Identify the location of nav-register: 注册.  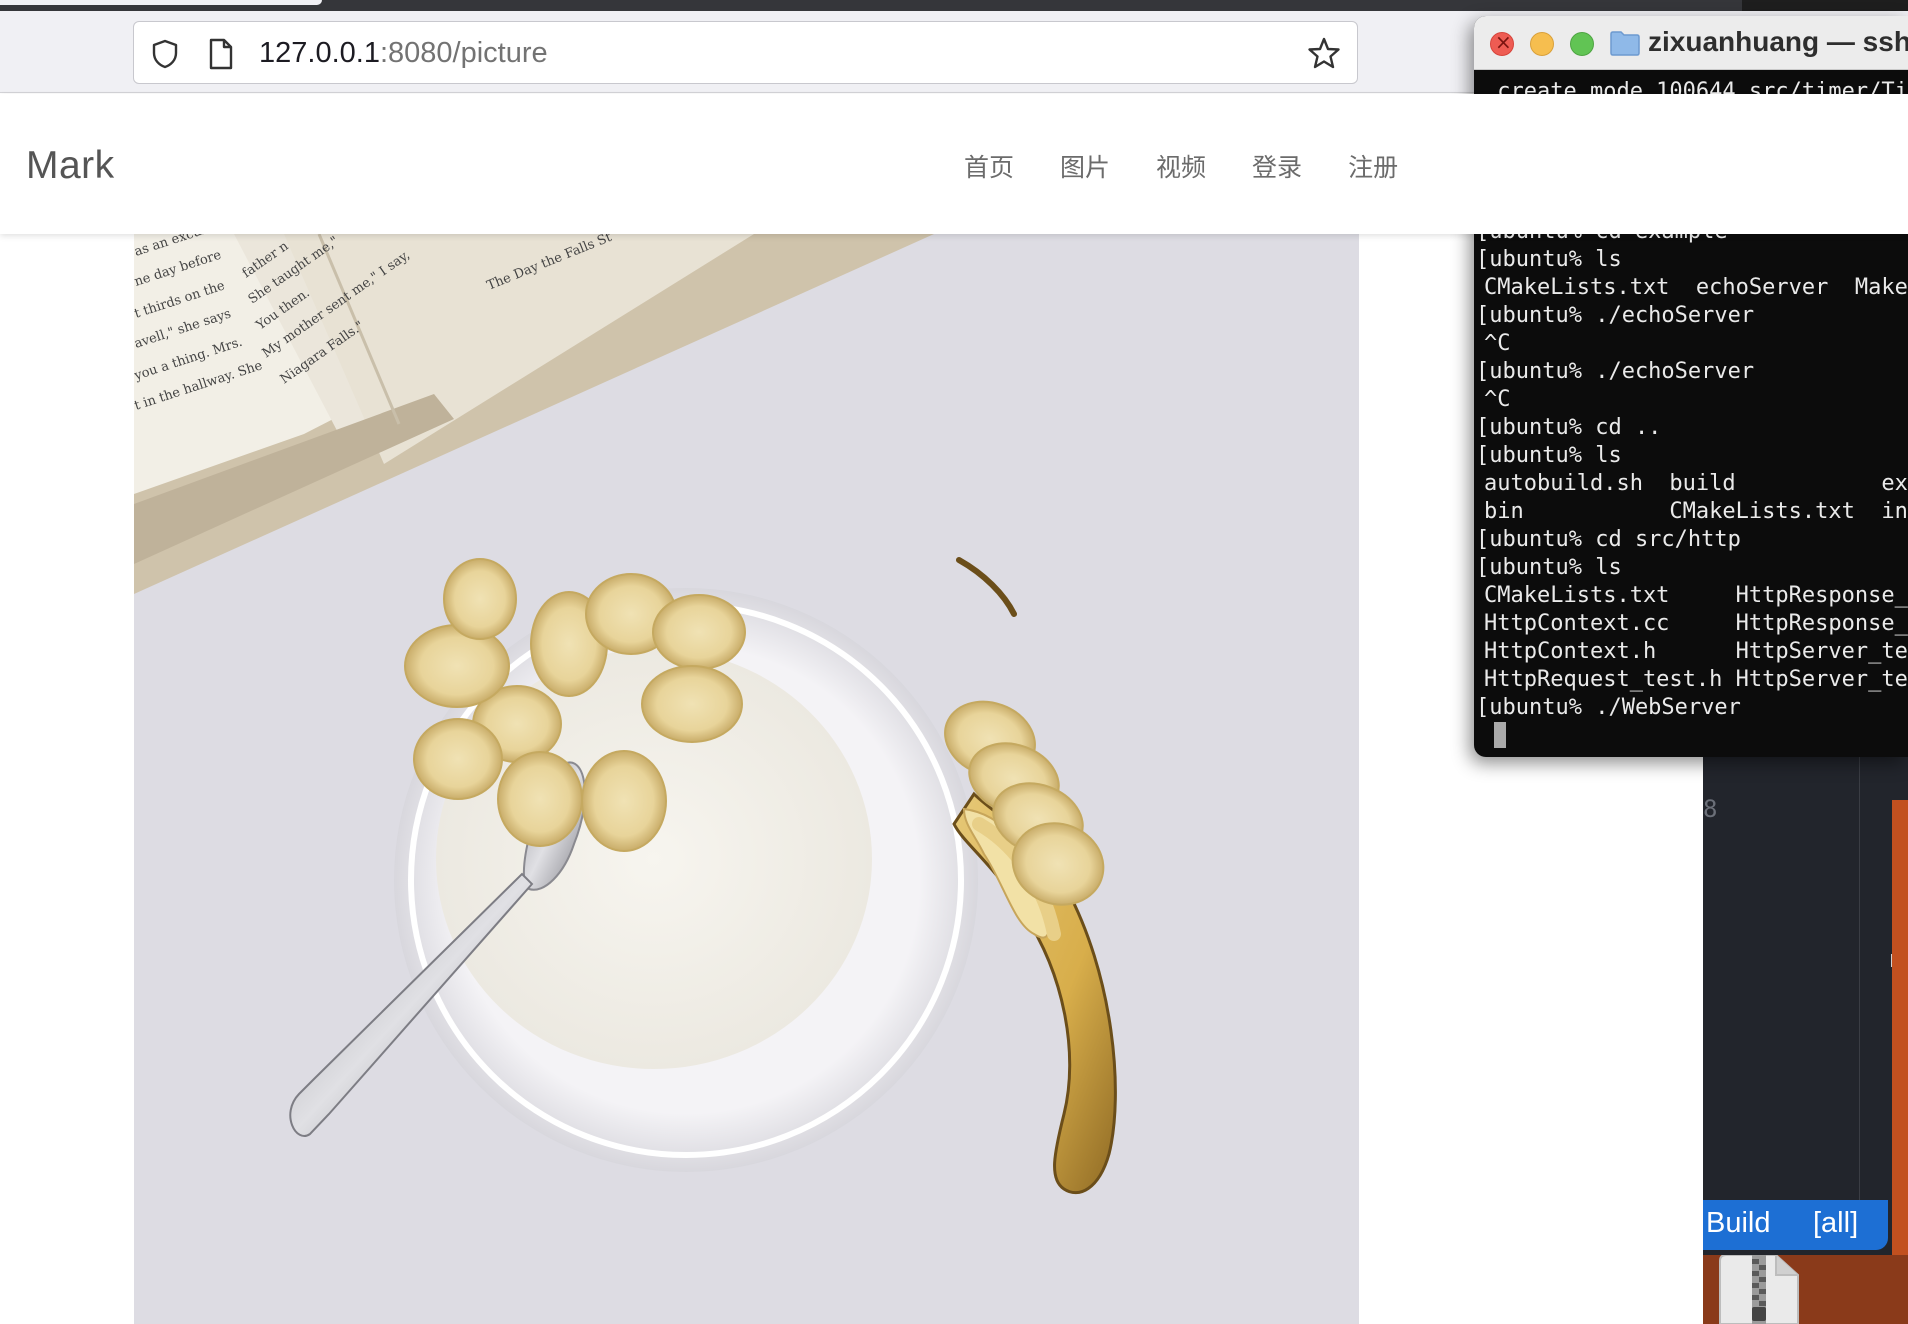
(1373, 166).